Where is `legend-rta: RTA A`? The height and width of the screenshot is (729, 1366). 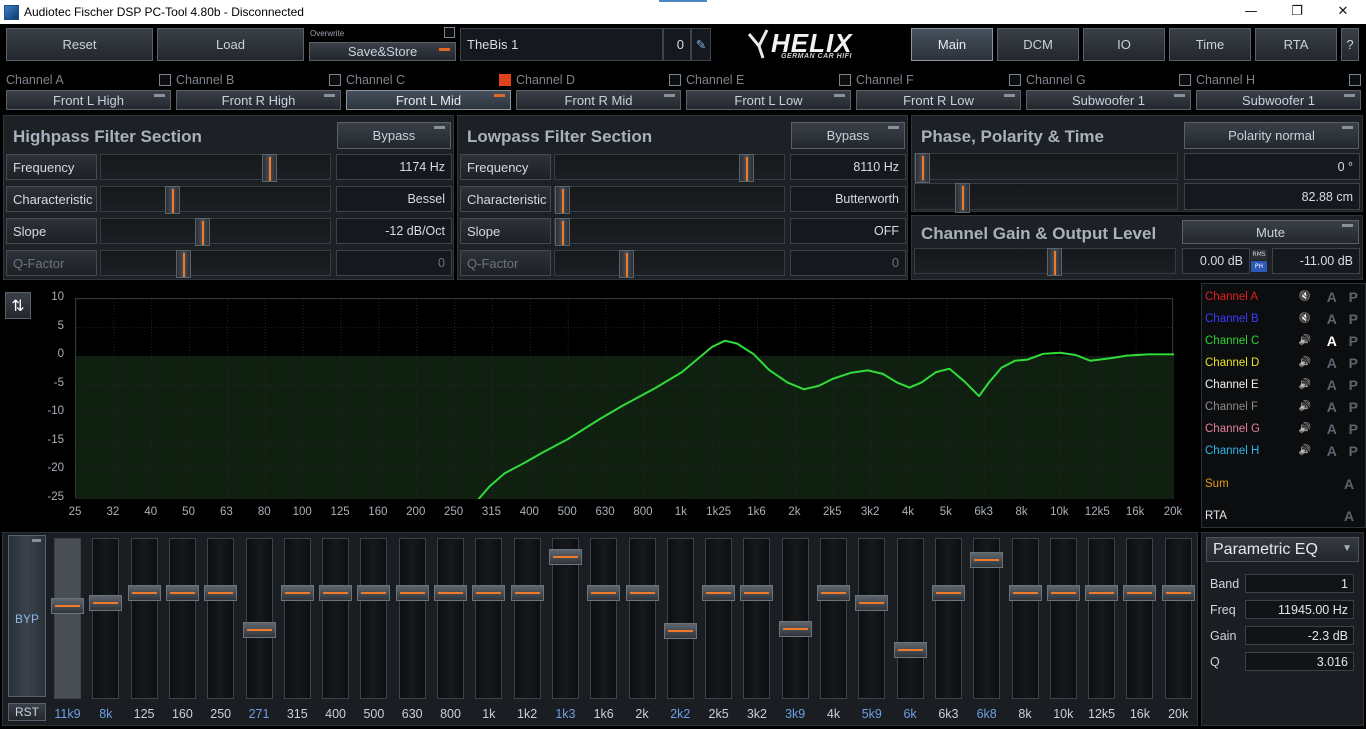
legend-rta: RTA A is located at coordinates (1284, 516).